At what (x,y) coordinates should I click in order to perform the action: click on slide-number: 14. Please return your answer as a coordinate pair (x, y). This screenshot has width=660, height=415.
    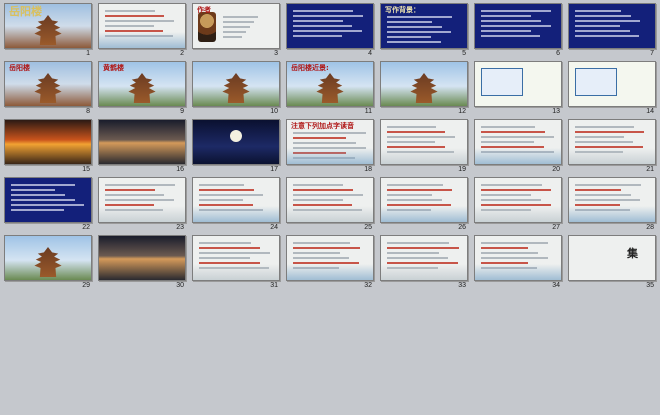
    Looking at the image, I should click on (650, 111).